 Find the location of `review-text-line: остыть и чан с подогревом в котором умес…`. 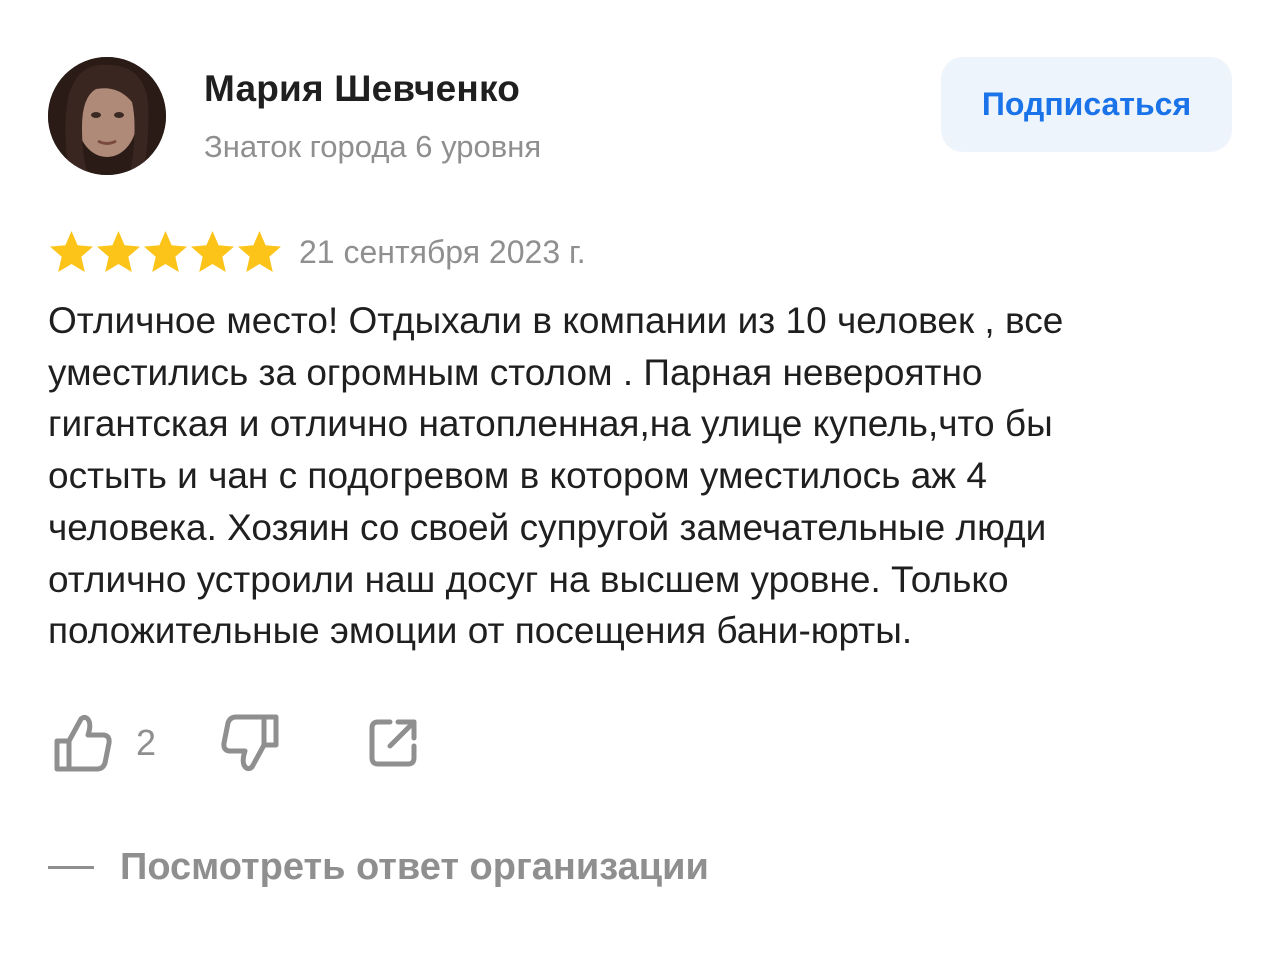

review-text-line: остыть и чан с подогревом в котором умес… is located at coordinates (517, 476).